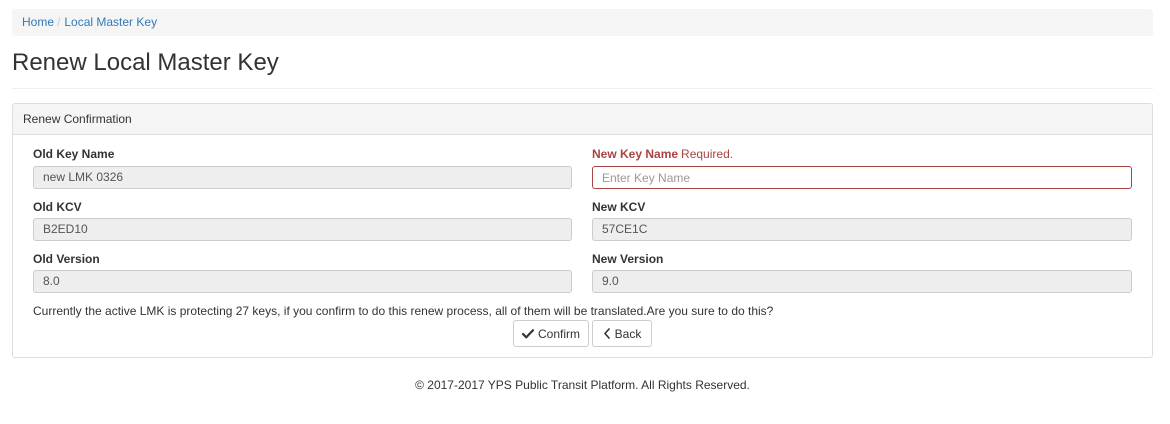  Describe the element at coordinates (628, 259) in the screenshot. I see `new-version-label: New Version` at that location.